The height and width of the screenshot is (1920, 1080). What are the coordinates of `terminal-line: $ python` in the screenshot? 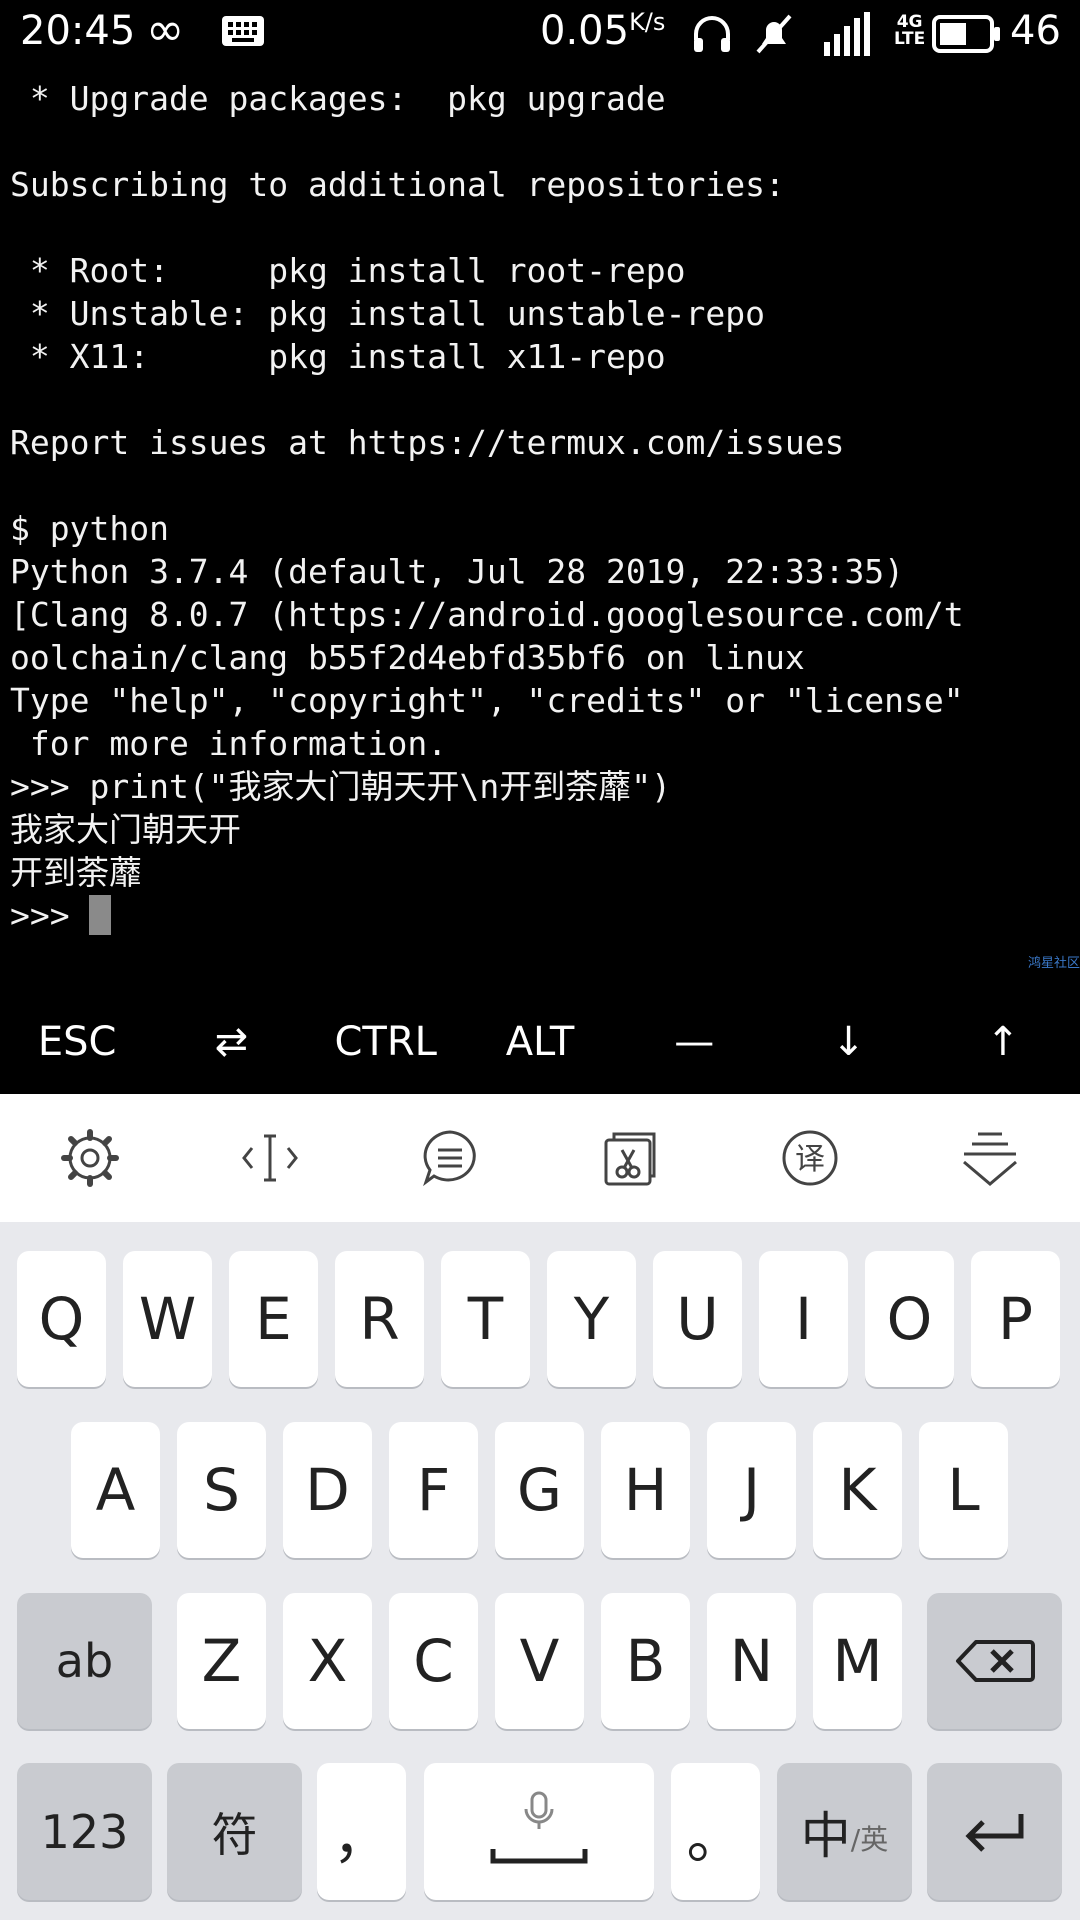 It's located at (89, 528).